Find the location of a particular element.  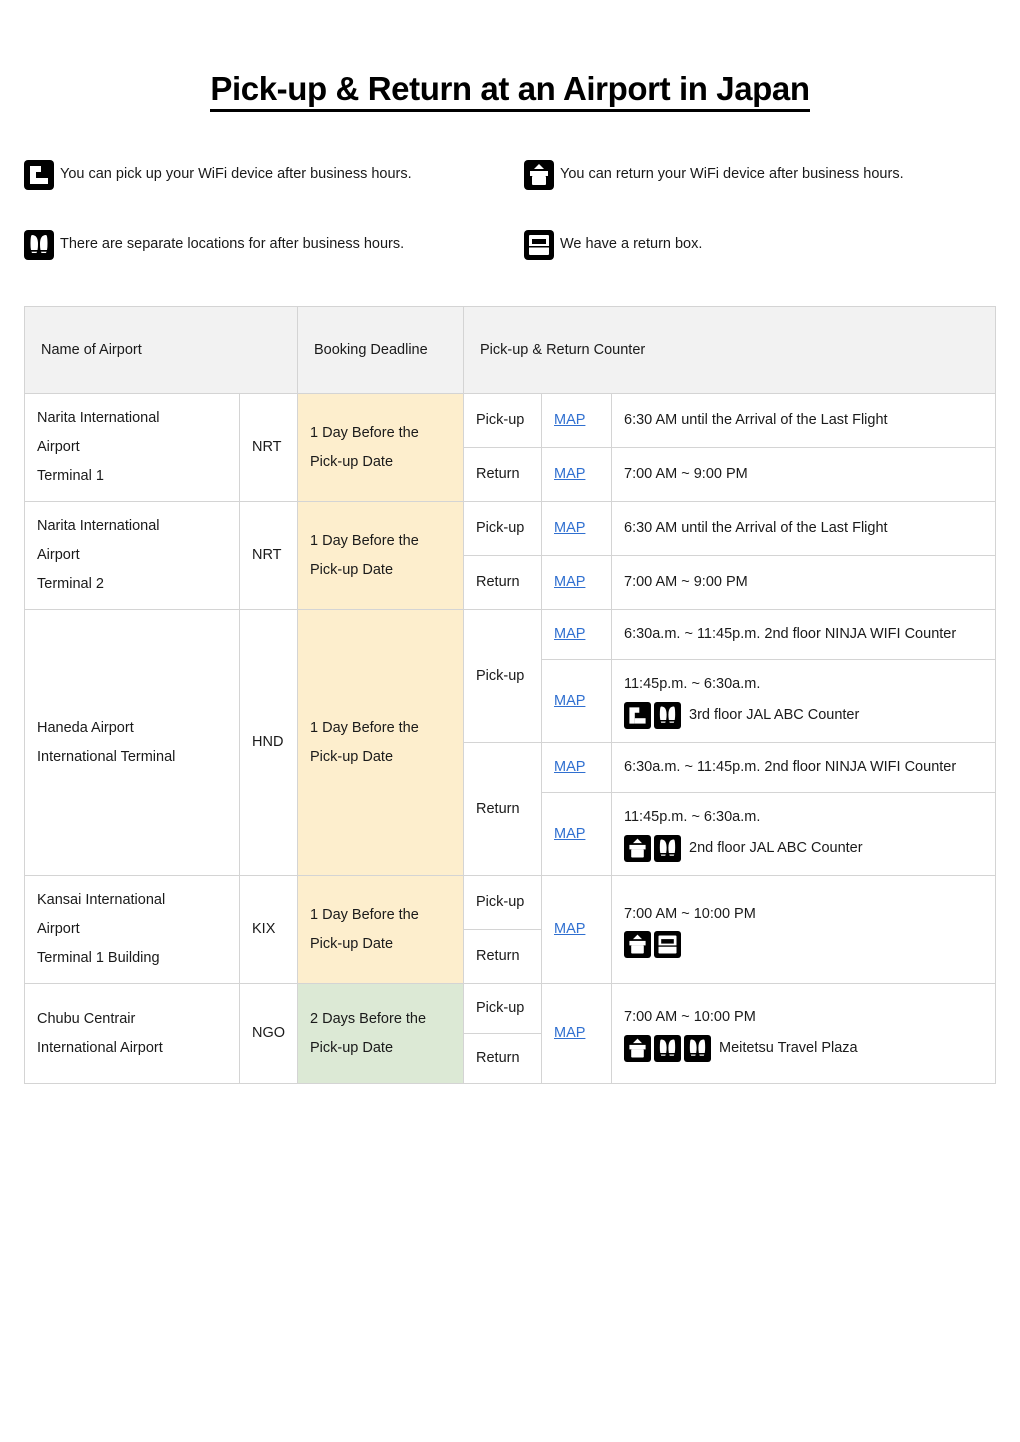

counter-location-label: Meitetsu Travel Plaza is located at coordinates (788, 1047).